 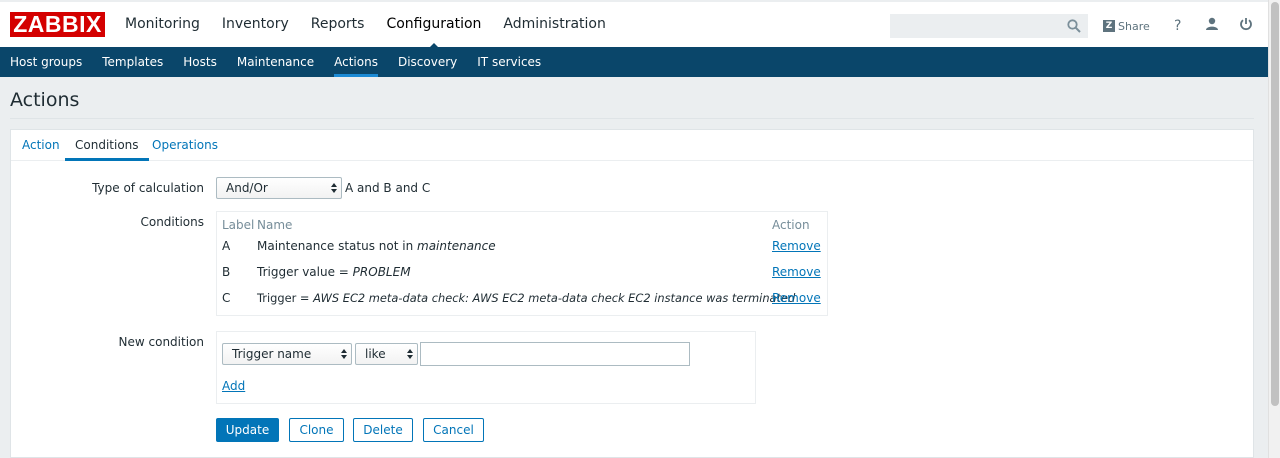 I want to click on col-name-header: Name, so click(x=275, y=225).